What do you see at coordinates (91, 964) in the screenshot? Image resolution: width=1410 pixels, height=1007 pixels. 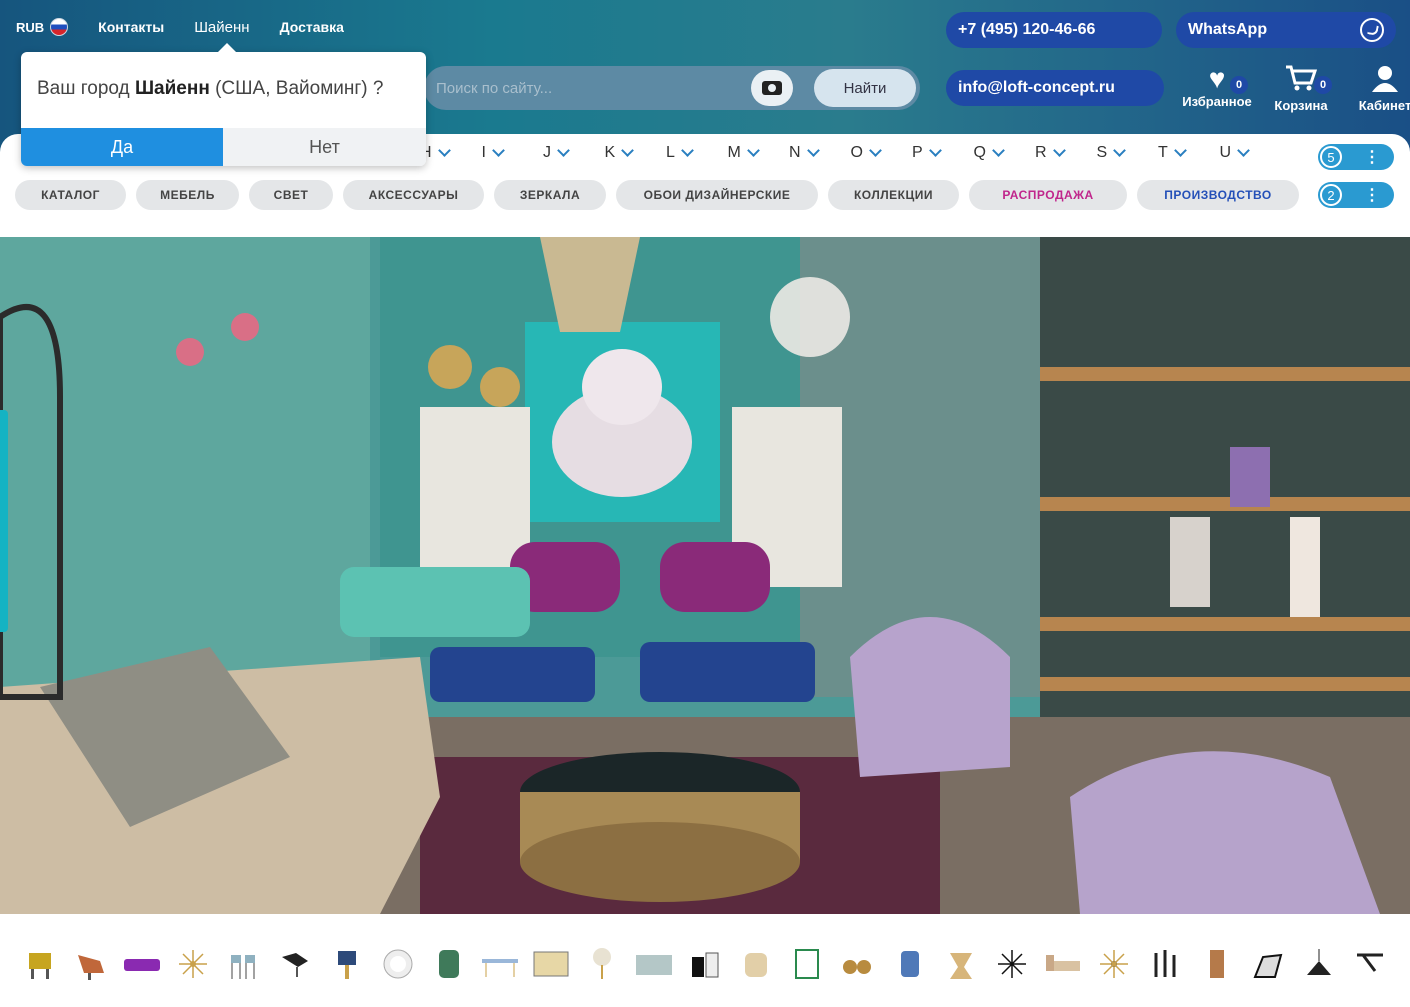 I see `lounge-chair-thumbnail` at bounding box center [91, 964].